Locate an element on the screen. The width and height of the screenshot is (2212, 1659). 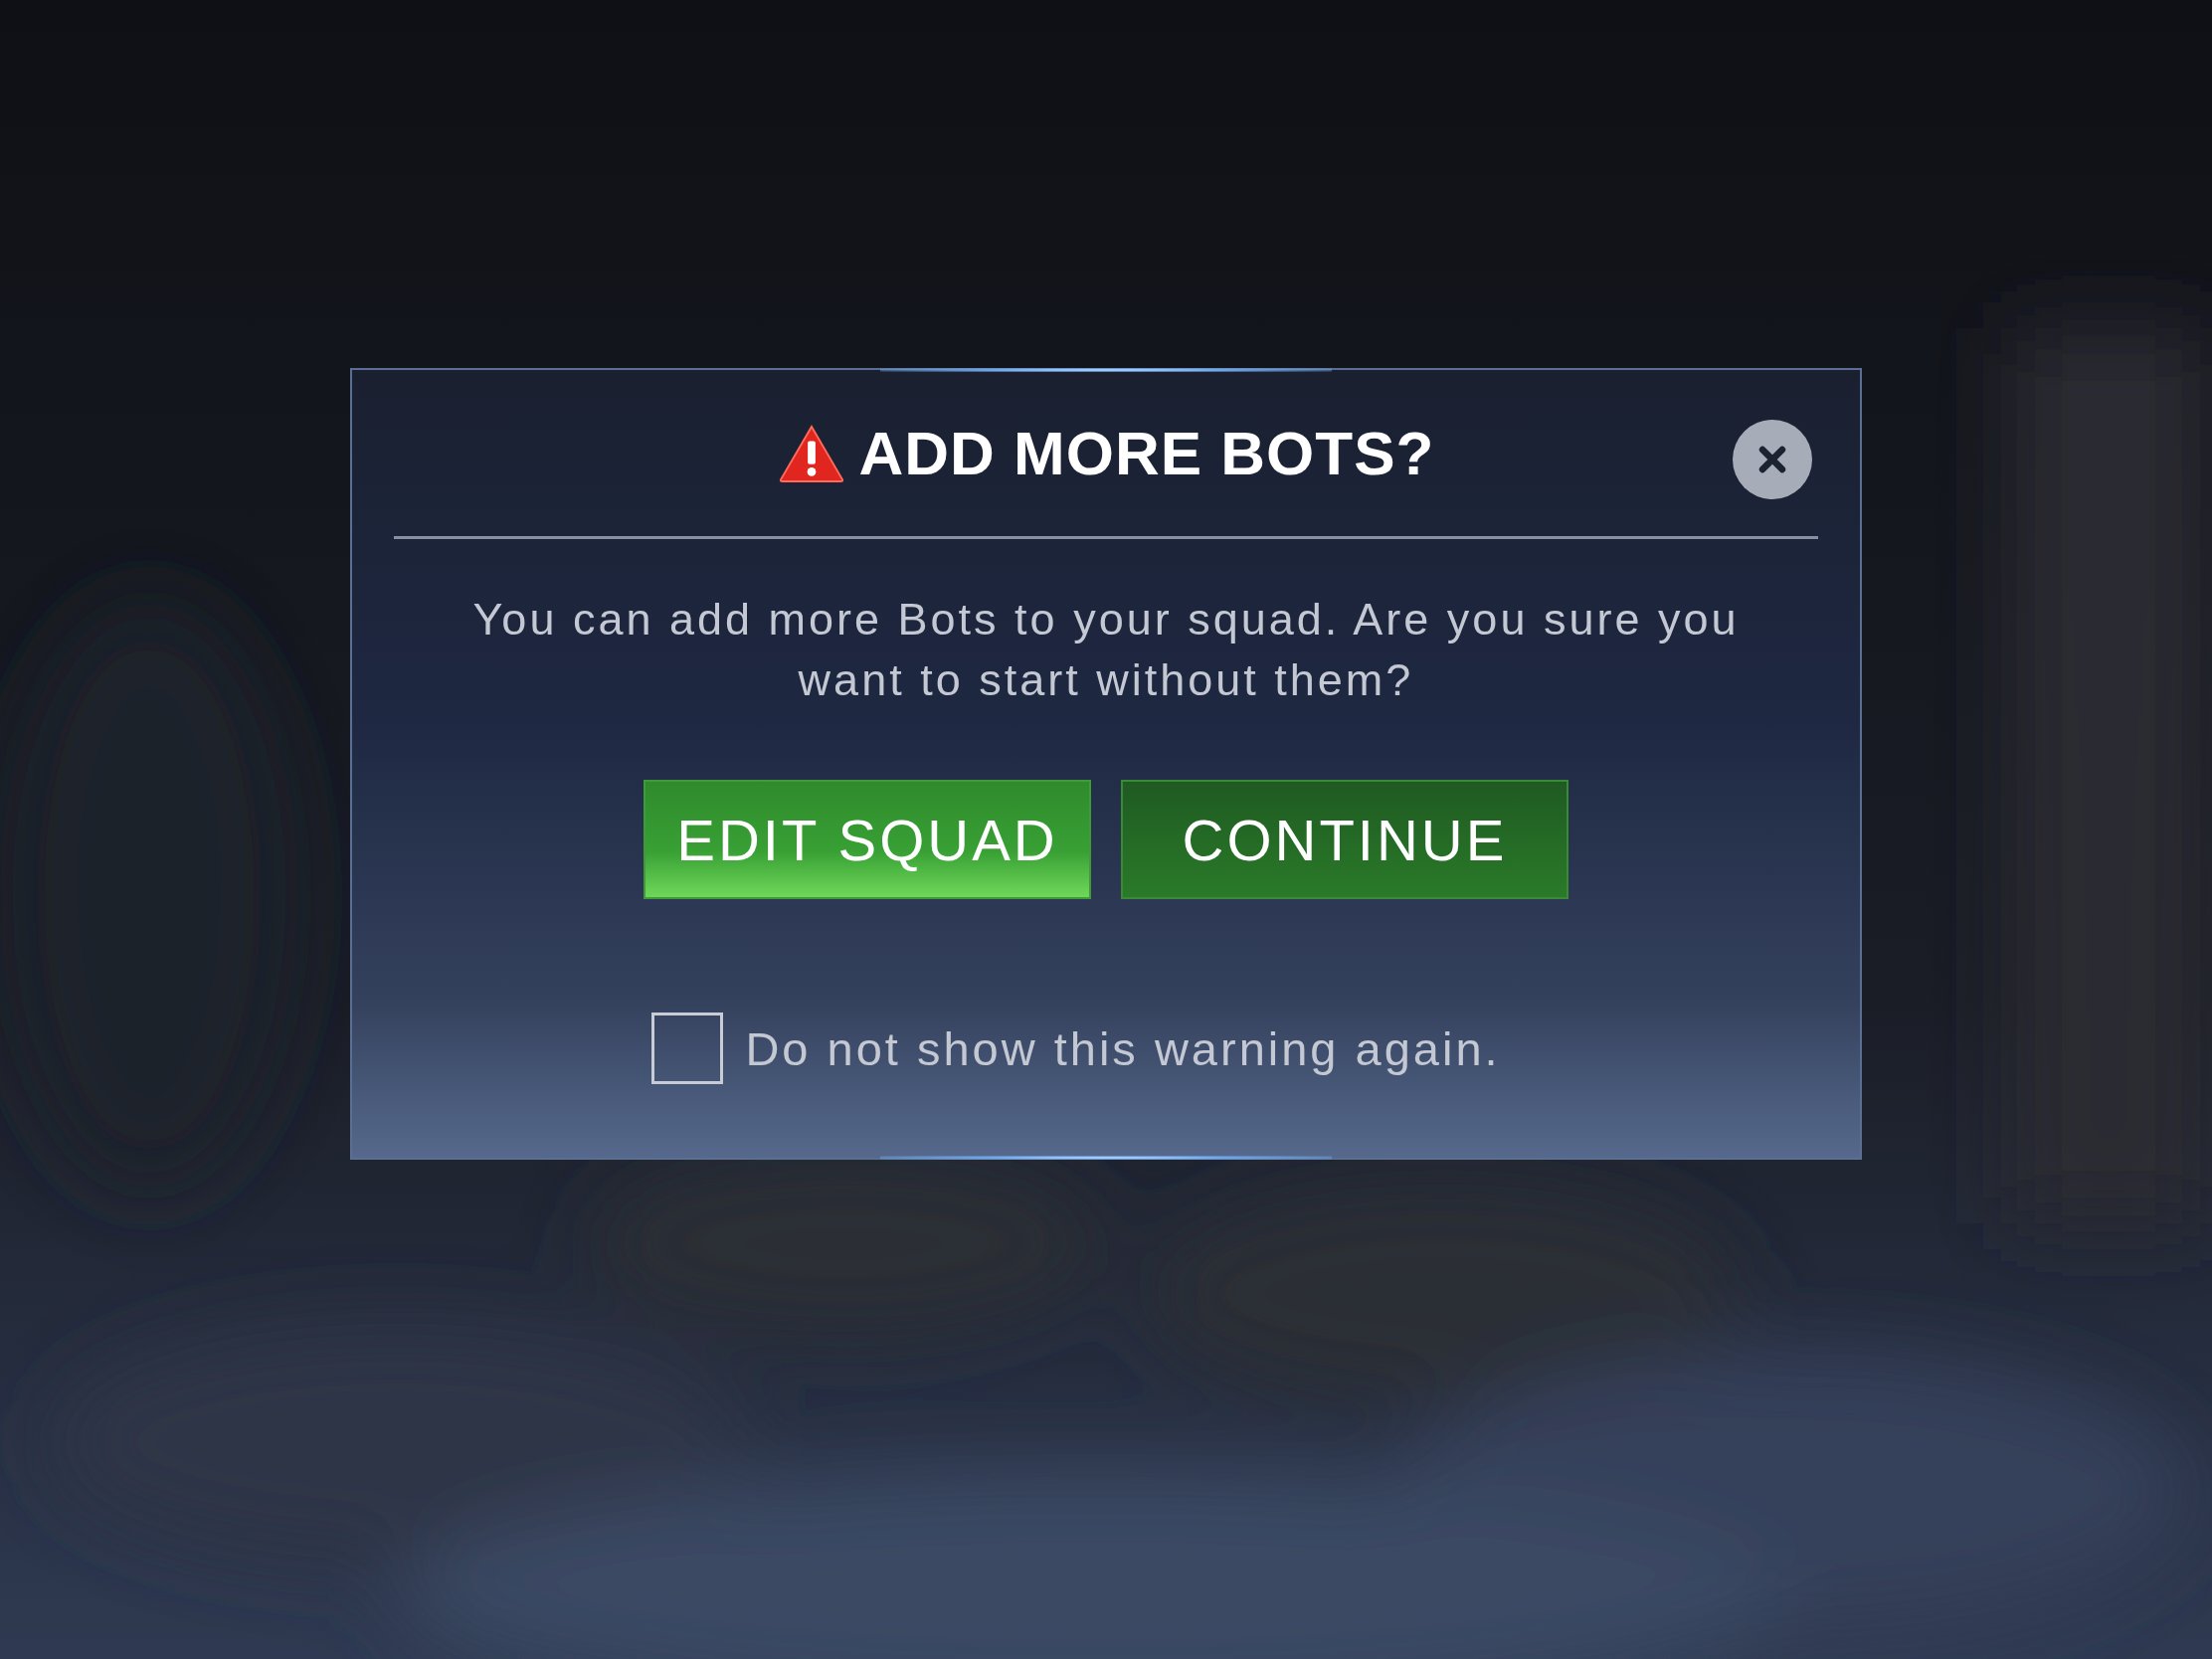
checkbox-label: Do not show this warning again. is located at coordinates (1123, 1048).